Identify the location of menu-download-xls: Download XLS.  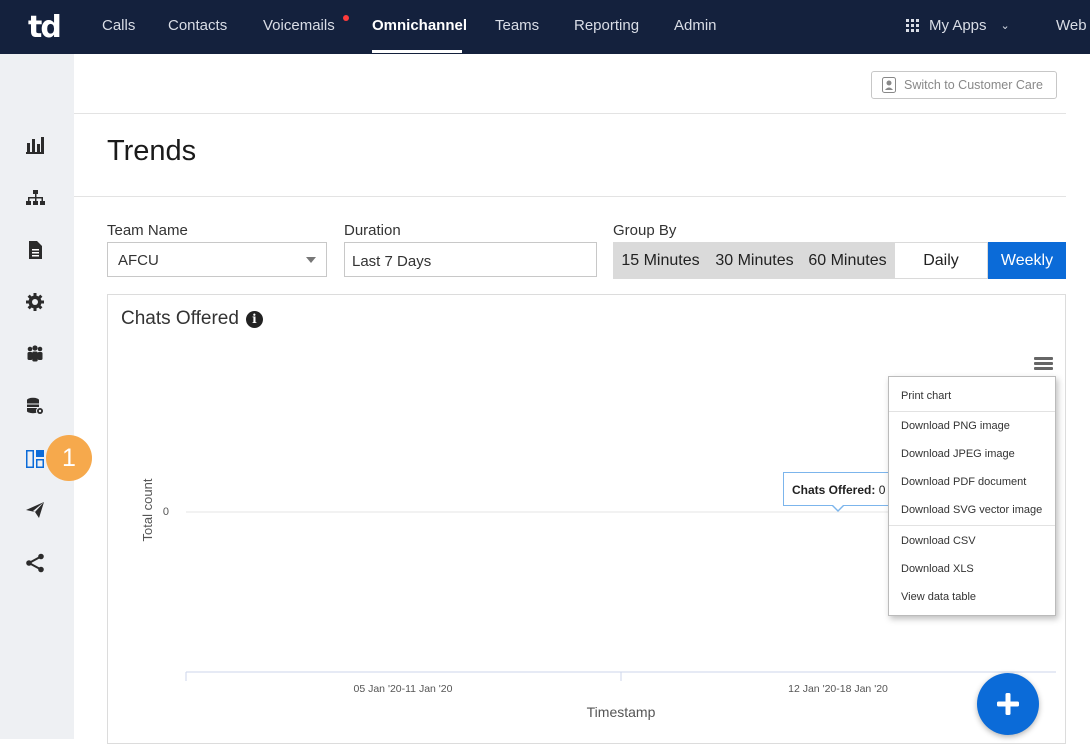
(937, 569).